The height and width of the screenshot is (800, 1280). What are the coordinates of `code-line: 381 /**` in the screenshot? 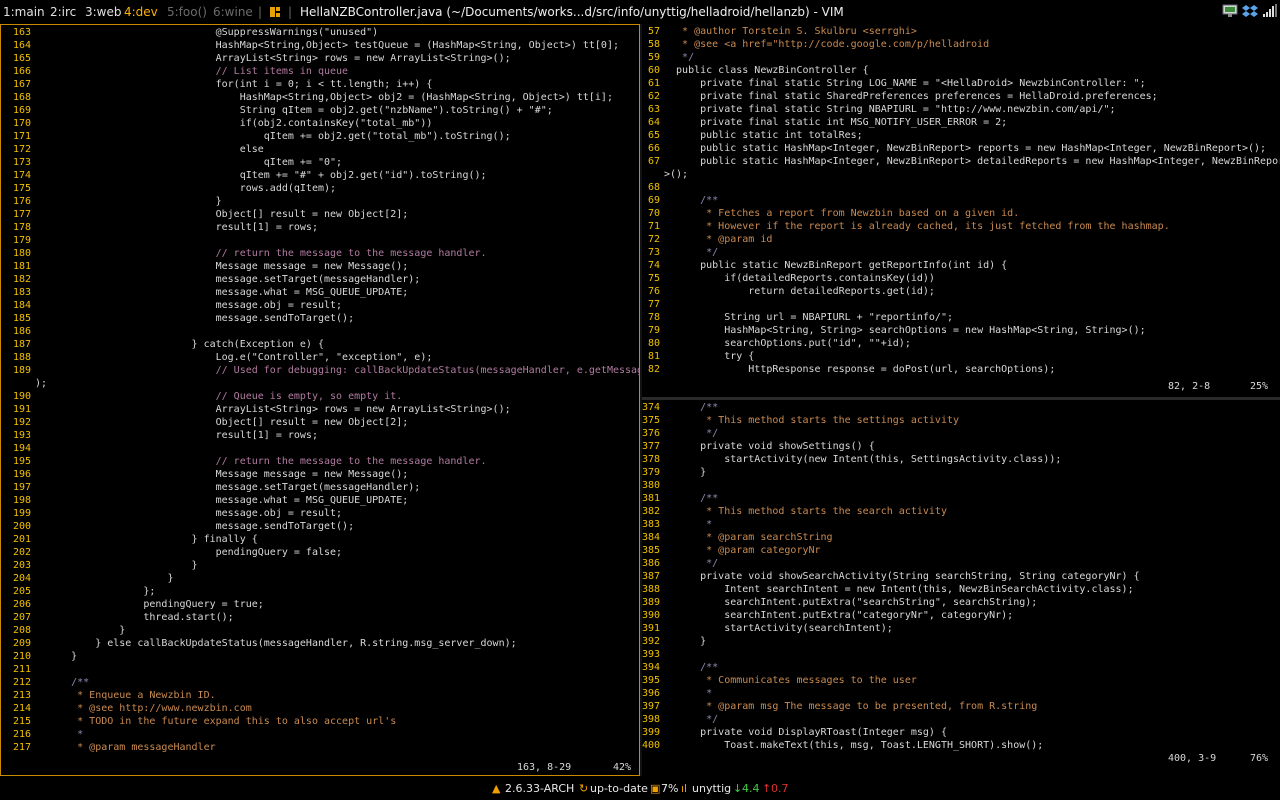 It's located at (891, 498).